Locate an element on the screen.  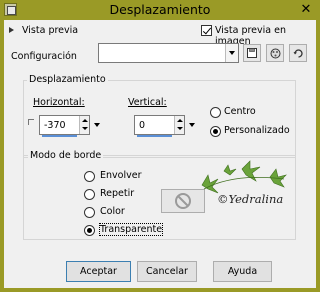
save-preset-button is located at coordinates (252, 53).